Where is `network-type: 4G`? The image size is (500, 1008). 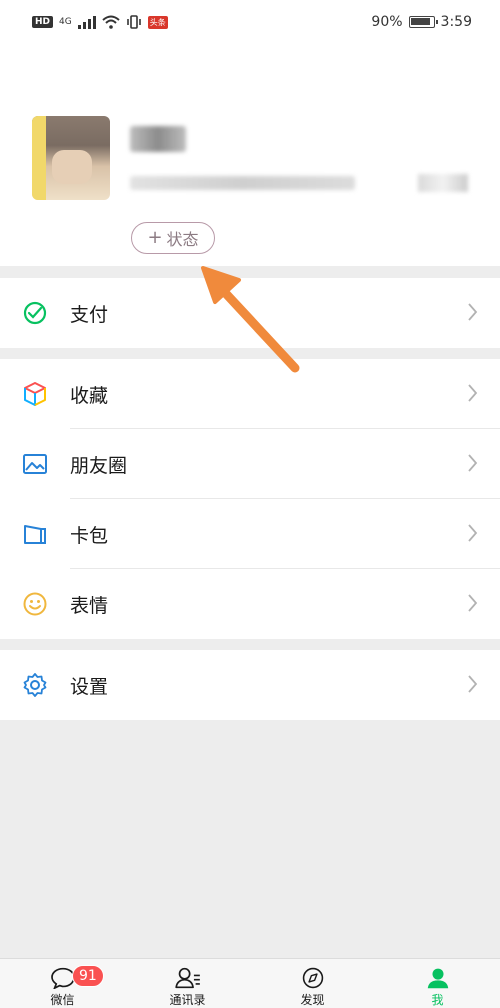 network-type: 4G is located at coordinates (65, 22).